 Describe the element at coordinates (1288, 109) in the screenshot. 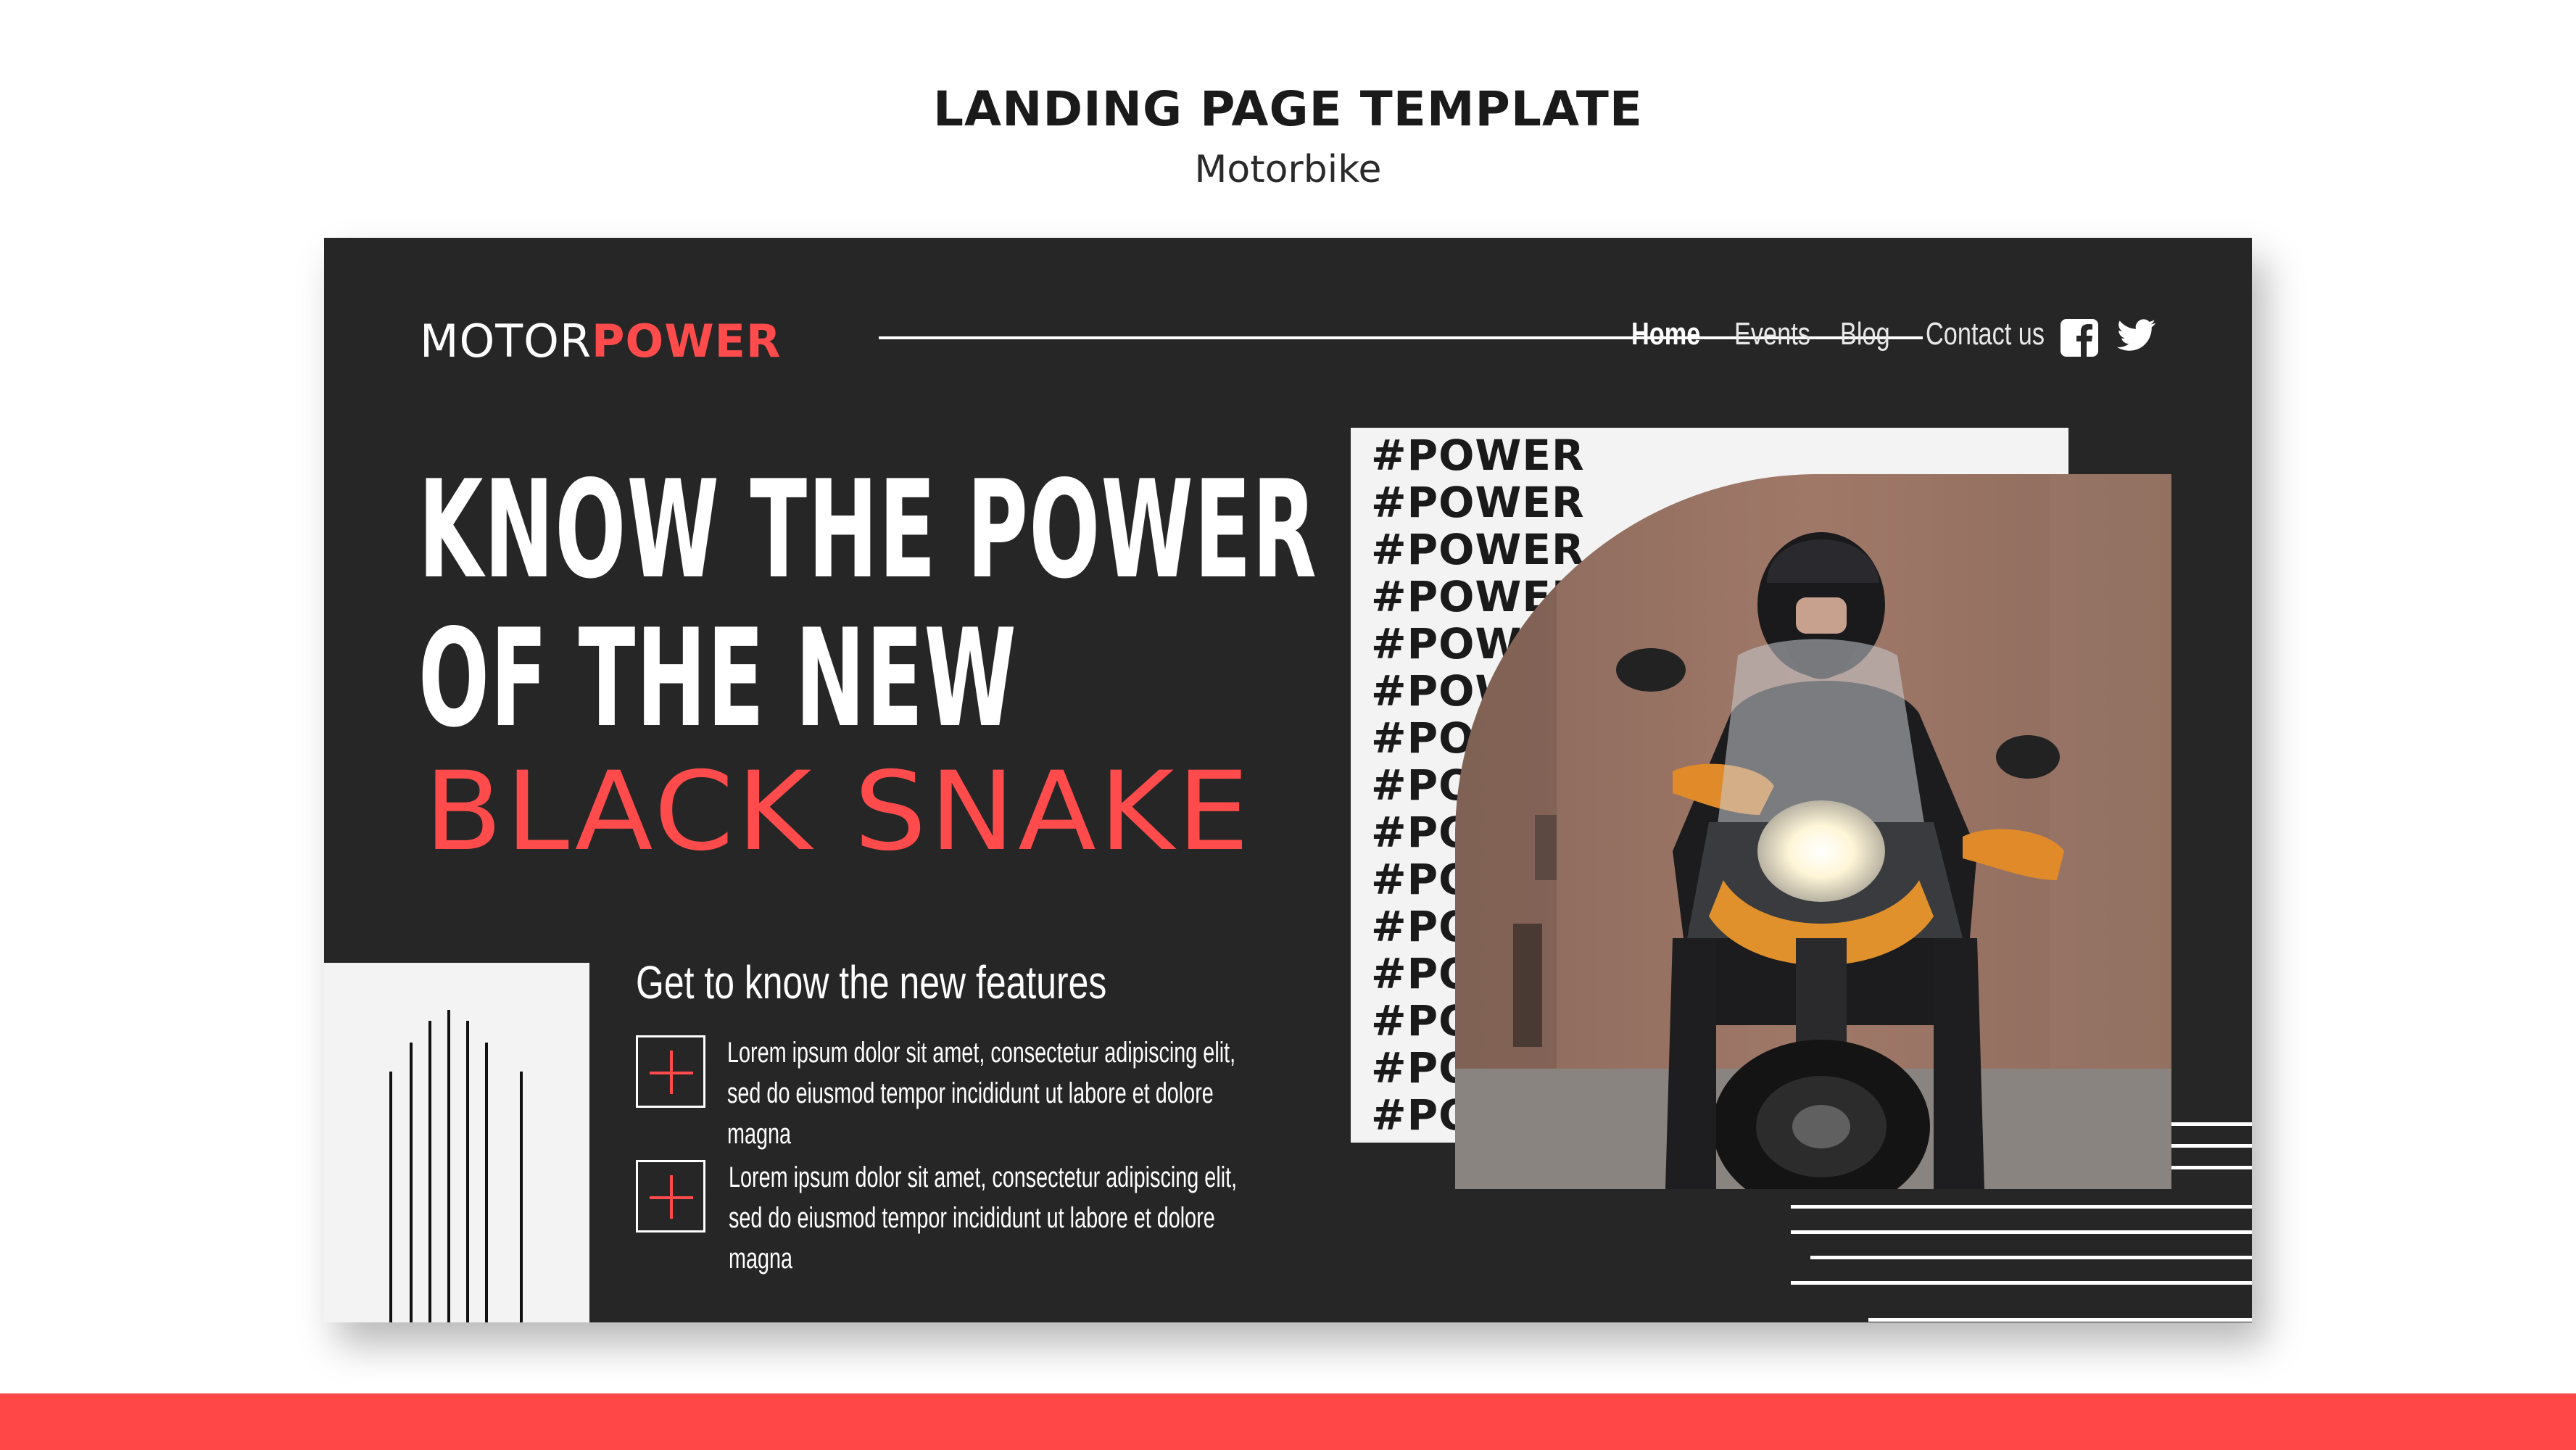

I see `page-title: LANDING PAGE TEMPLATE` at that location.